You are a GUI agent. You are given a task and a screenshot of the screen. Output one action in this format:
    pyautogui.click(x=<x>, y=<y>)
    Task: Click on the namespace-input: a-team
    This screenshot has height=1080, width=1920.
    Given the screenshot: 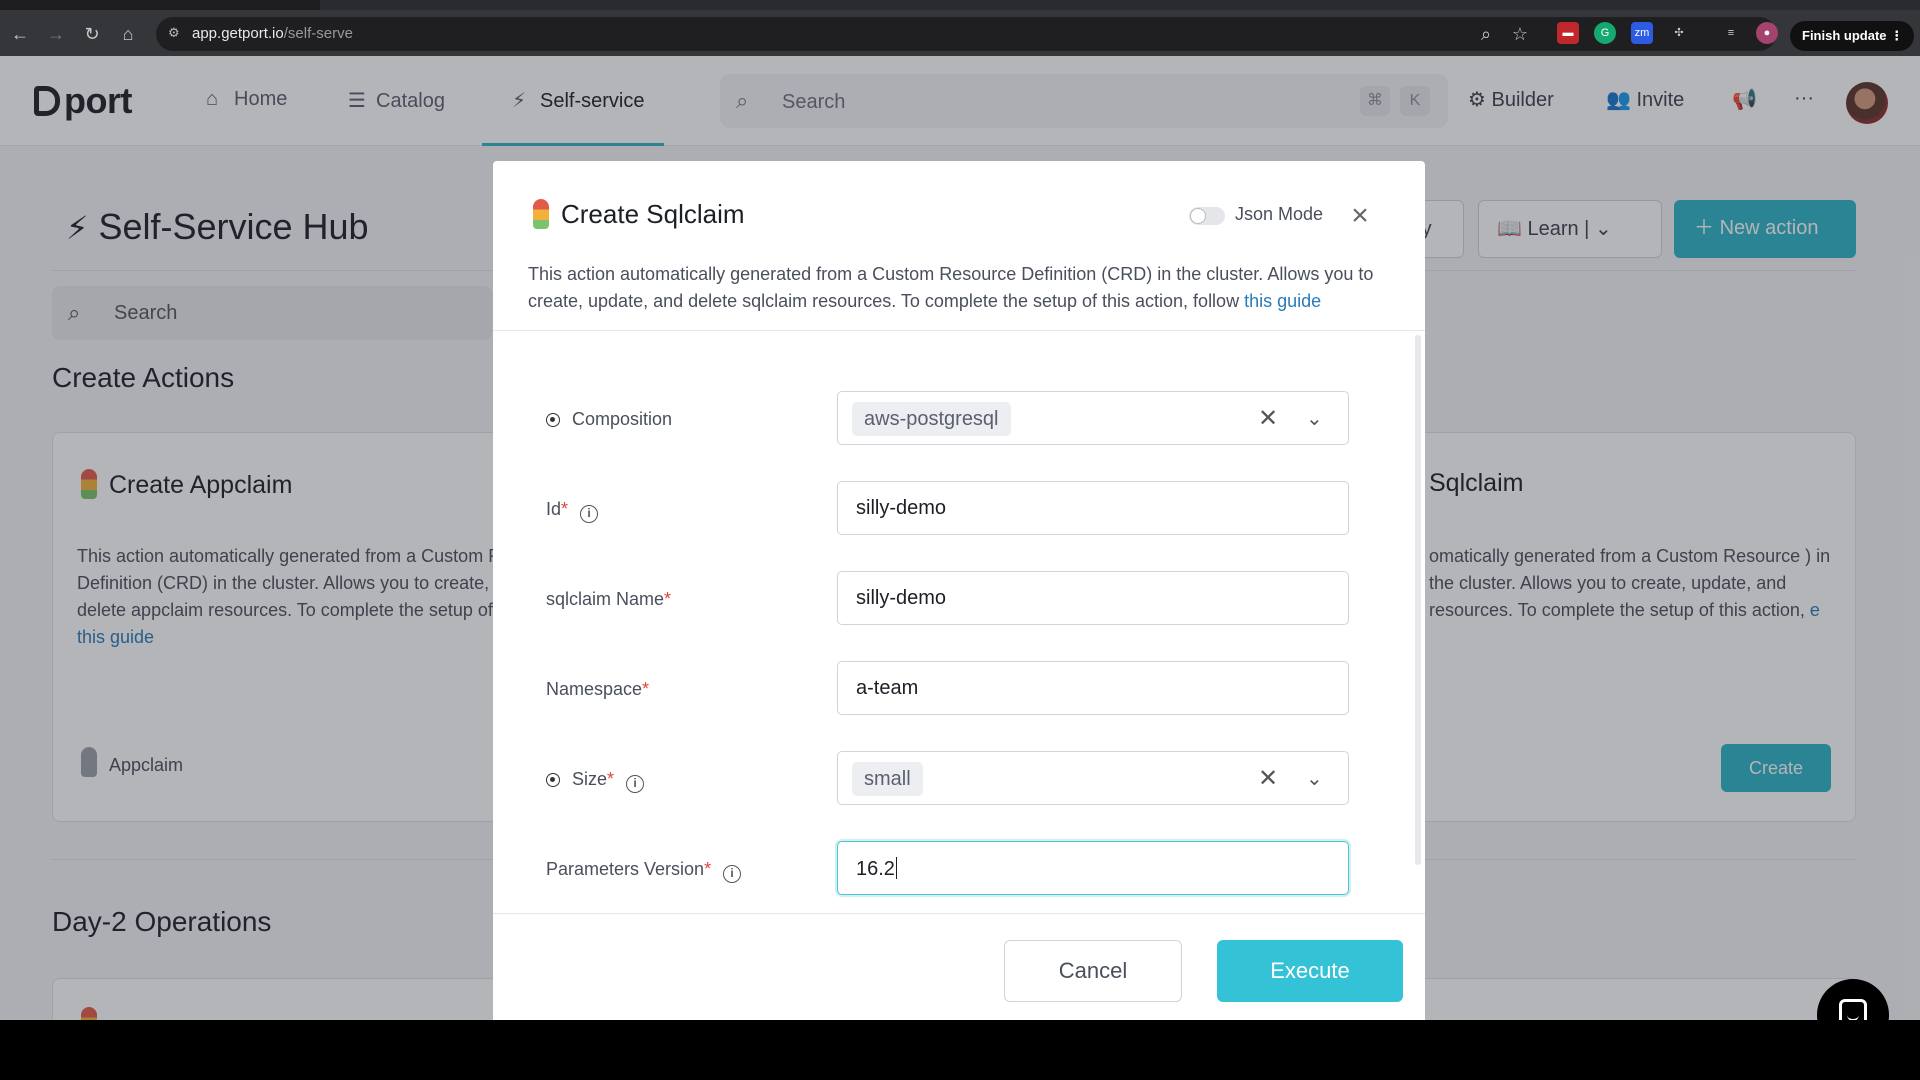 What is the action you would take?
    pyautogui.click(x=1093, y=688)
    